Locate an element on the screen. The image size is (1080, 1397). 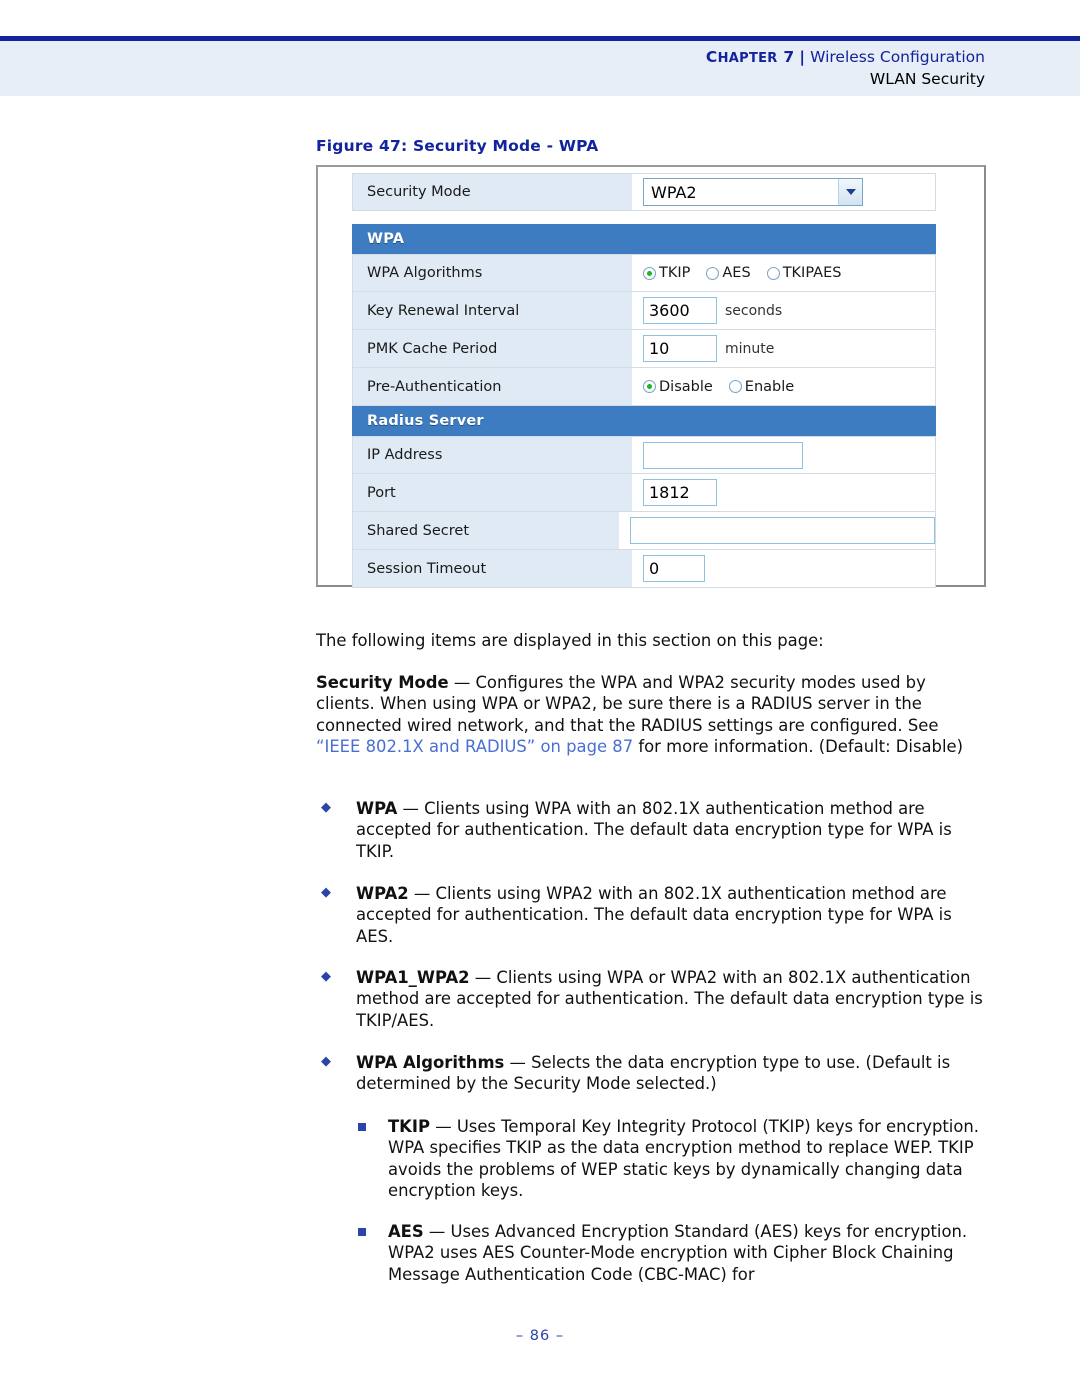
field-security-mode: WPA2 is located at coordinates (784, 192).